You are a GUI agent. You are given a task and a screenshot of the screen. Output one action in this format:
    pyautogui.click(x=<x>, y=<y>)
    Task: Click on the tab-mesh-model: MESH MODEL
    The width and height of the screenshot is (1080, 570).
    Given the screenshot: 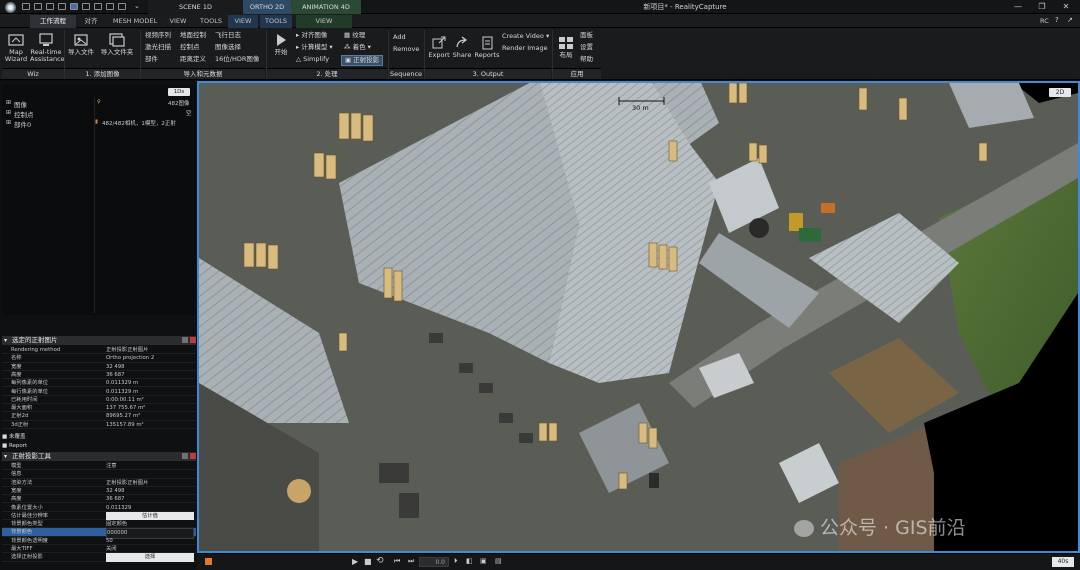 What is the action you would take?
    pyautogui.click(x=135, y=21)
    